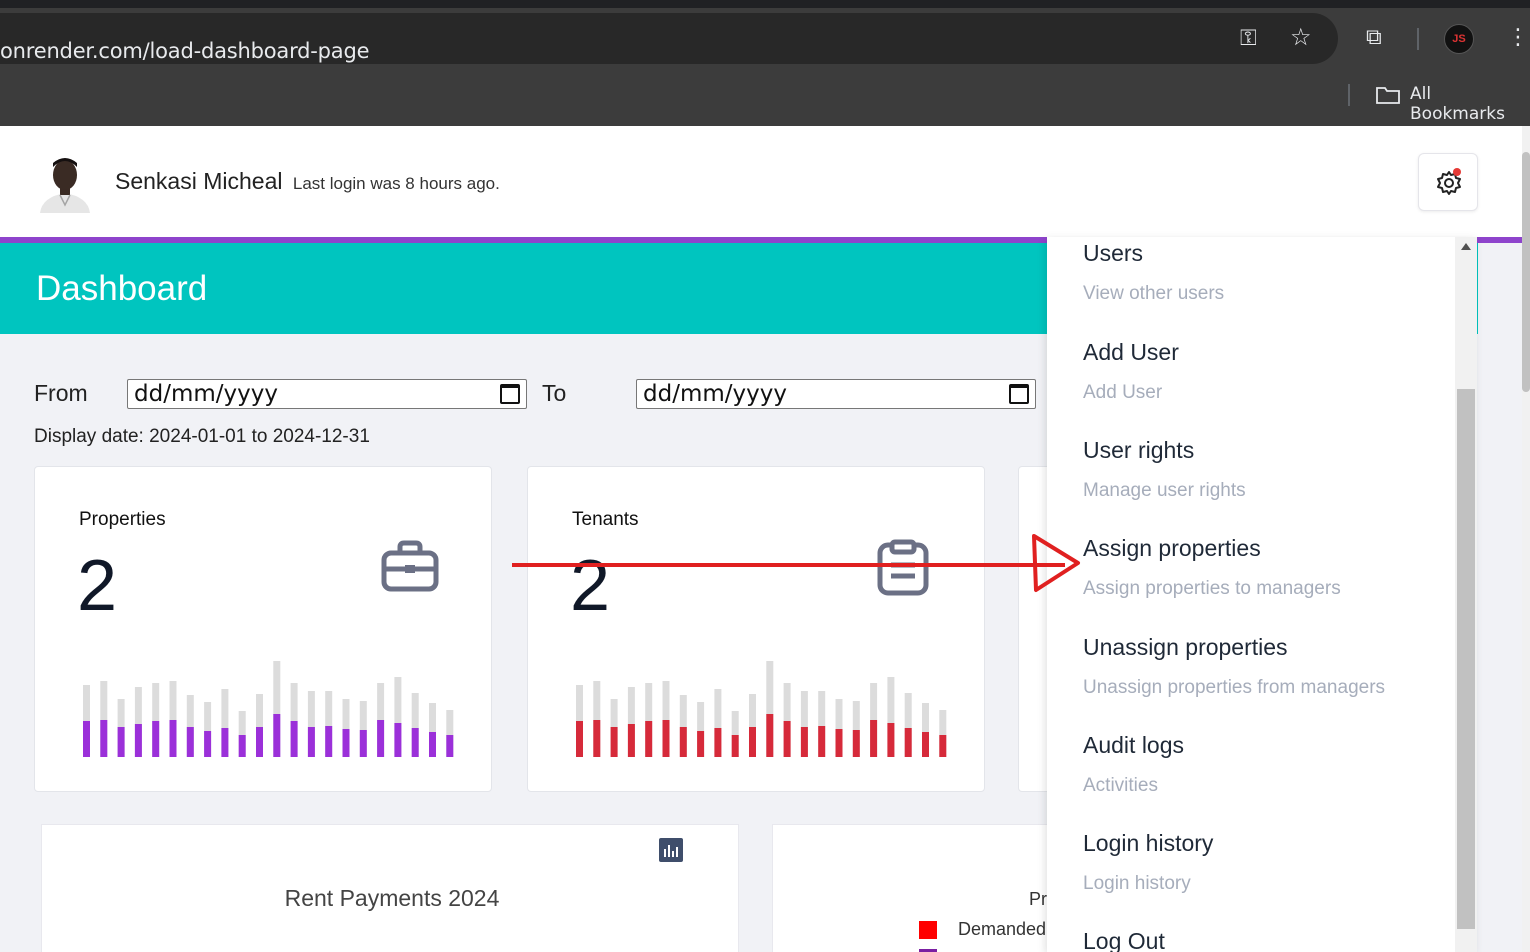 Image resolution: width=1530 pixels, height=952 pixels. Describe the element at coordinates (1301, 38) in the screenshot. I see `bookmark-star-icon: ☆` at that location.